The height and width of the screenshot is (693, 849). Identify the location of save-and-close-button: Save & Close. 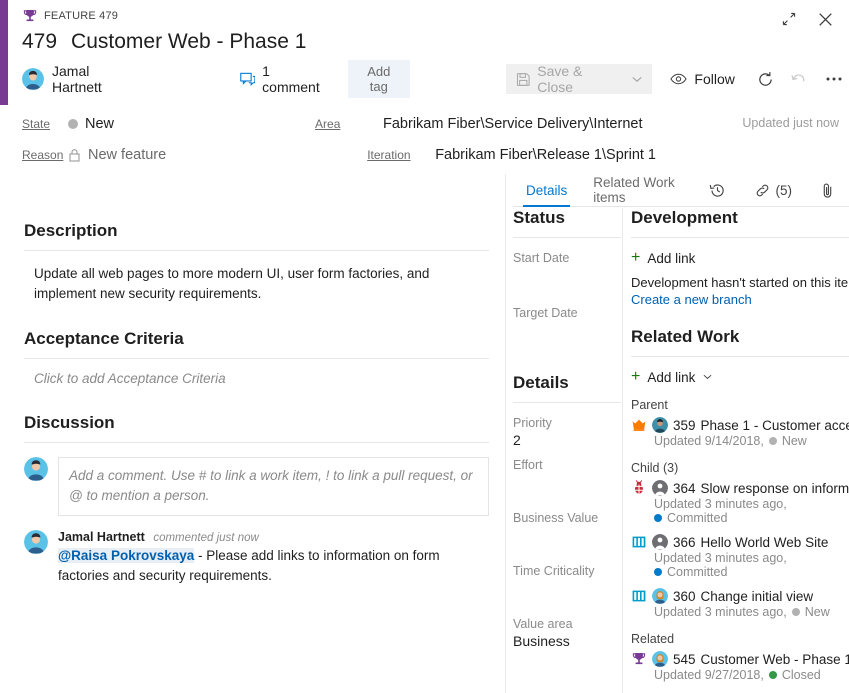
(579, 79).